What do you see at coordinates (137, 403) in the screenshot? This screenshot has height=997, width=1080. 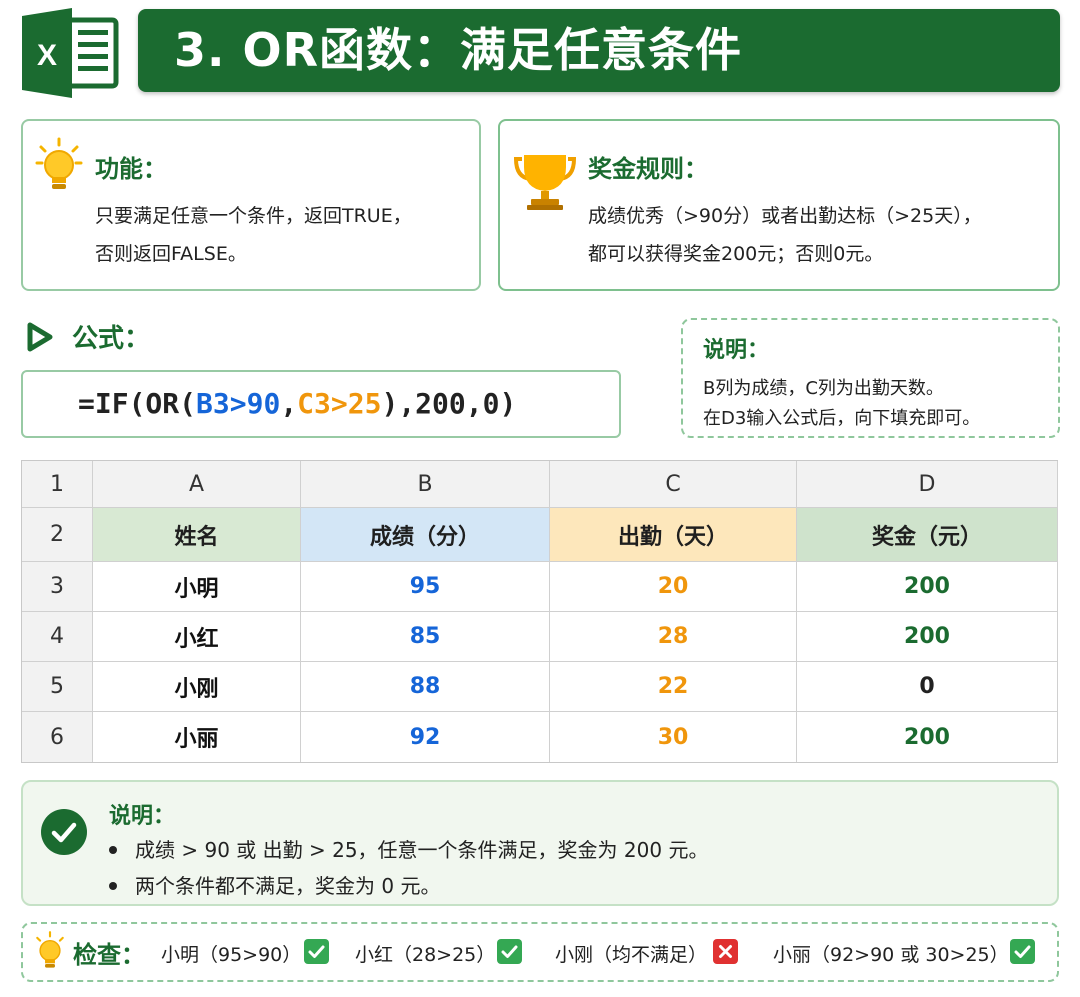 I see `formula-part-open: =IF(OR(` at bounding box center [137, 403].